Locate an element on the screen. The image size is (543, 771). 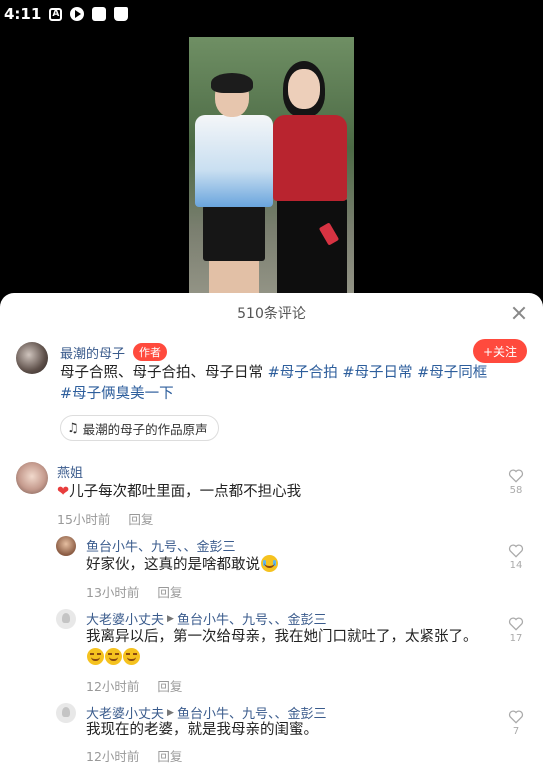
comment-meta: 15小时前 回复 is located at coordinates (105, 518).